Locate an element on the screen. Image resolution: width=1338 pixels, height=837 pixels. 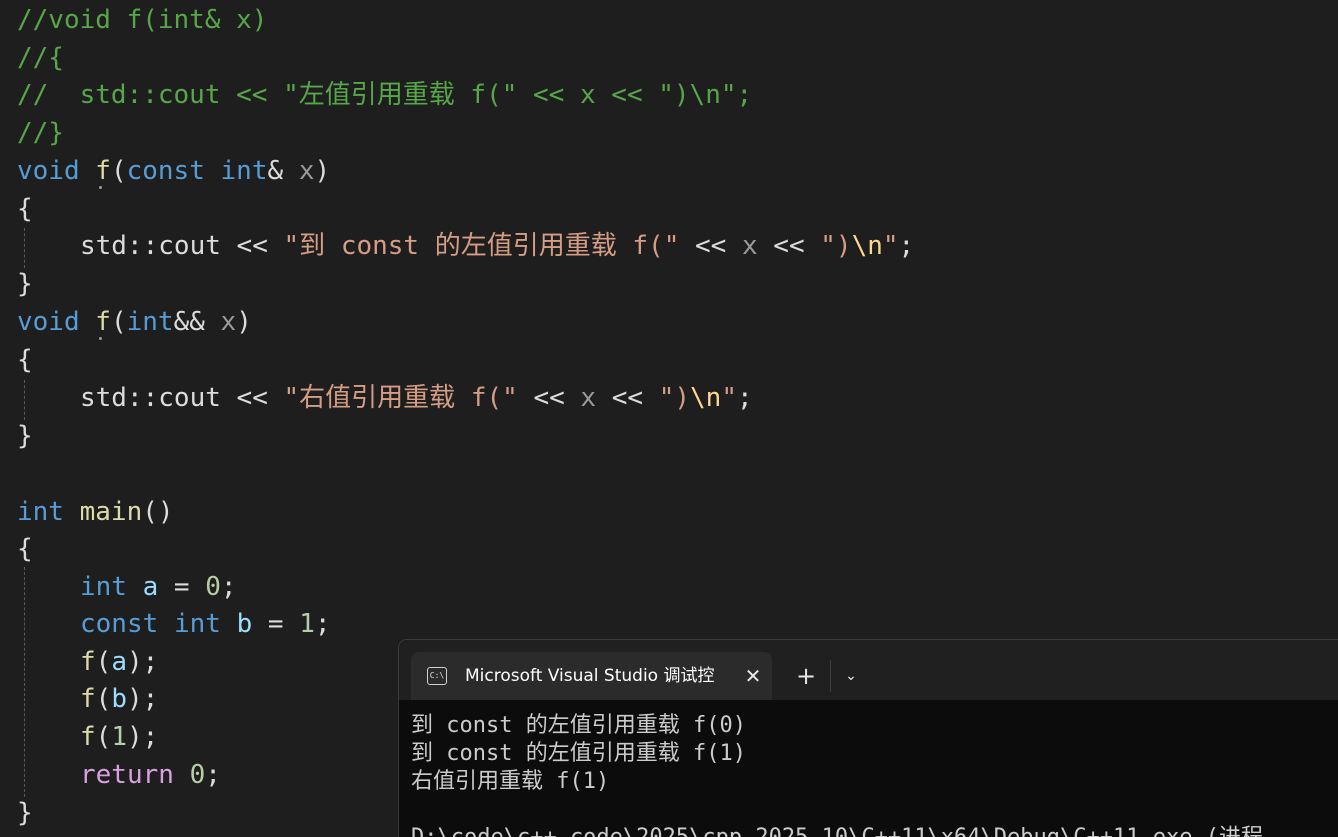
ampersand: & is located at coordinates (275, 171).